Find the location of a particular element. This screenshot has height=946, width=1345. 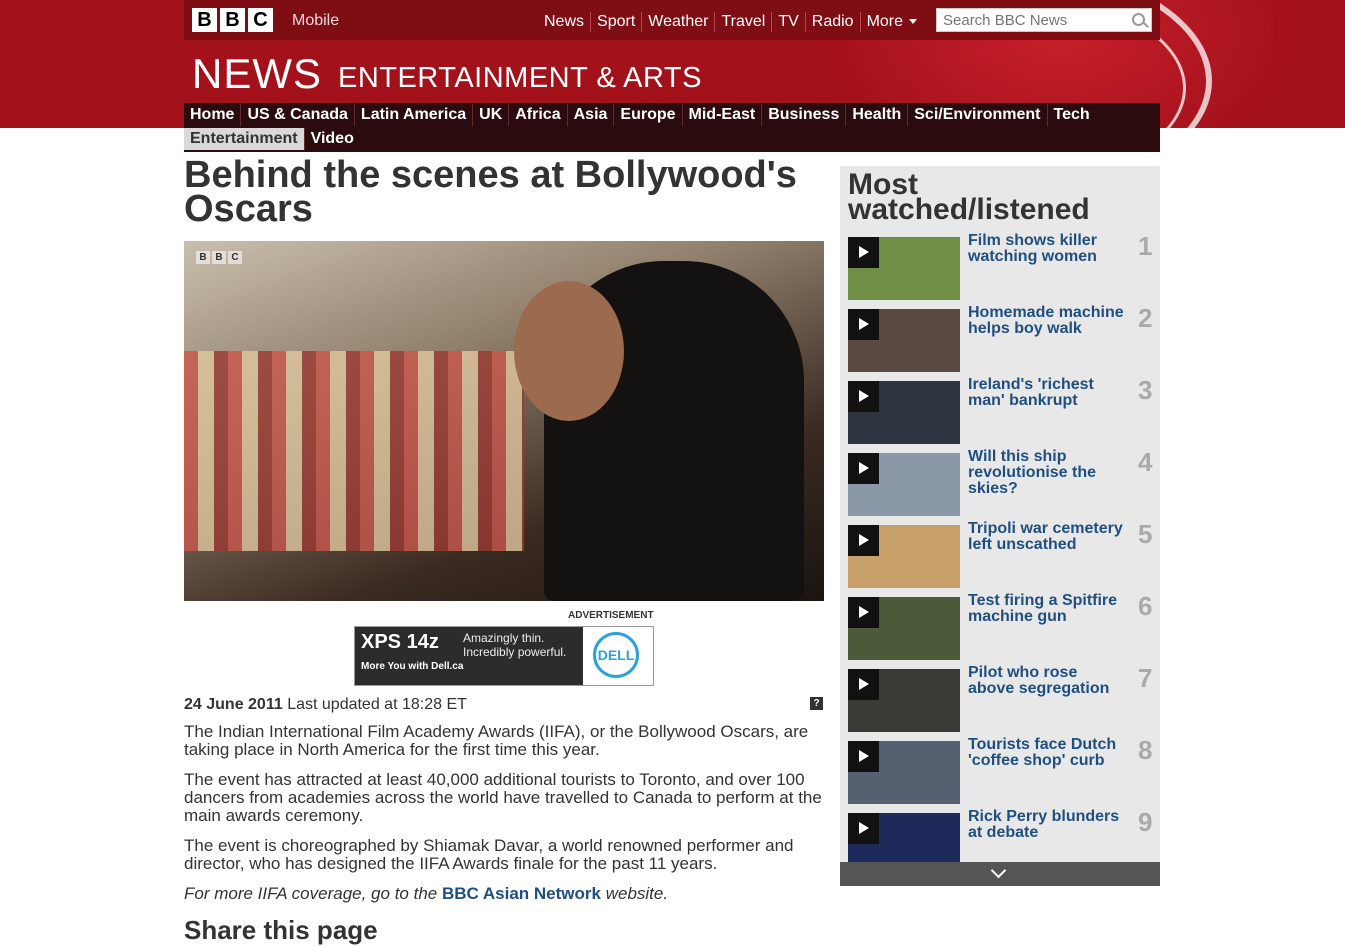

top-nav: News Sport Weather Travel TV Radio More is located at coordinates (730, 22).